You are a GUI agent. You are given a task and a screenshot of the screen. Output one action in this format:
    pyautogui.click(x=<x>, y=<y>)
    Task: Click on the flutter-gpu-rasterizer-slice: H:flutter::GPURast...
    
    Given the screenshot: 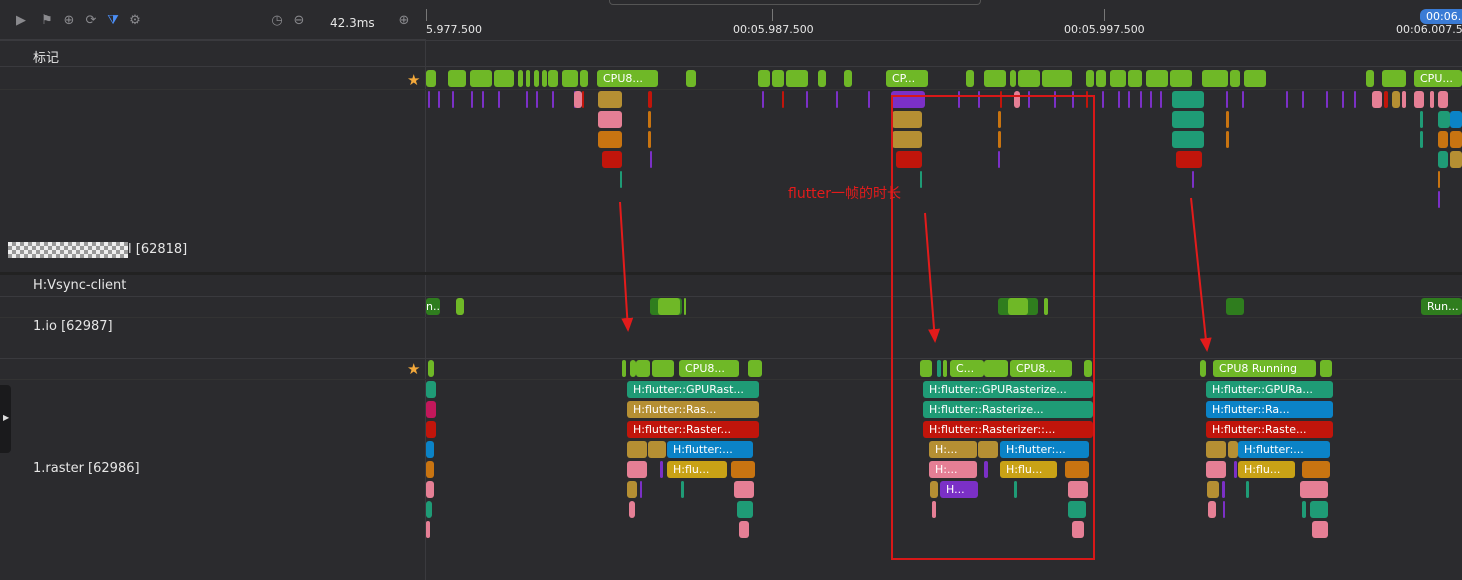 What is the action you would take?
    pyautogui.click(x=693, y=389)
    